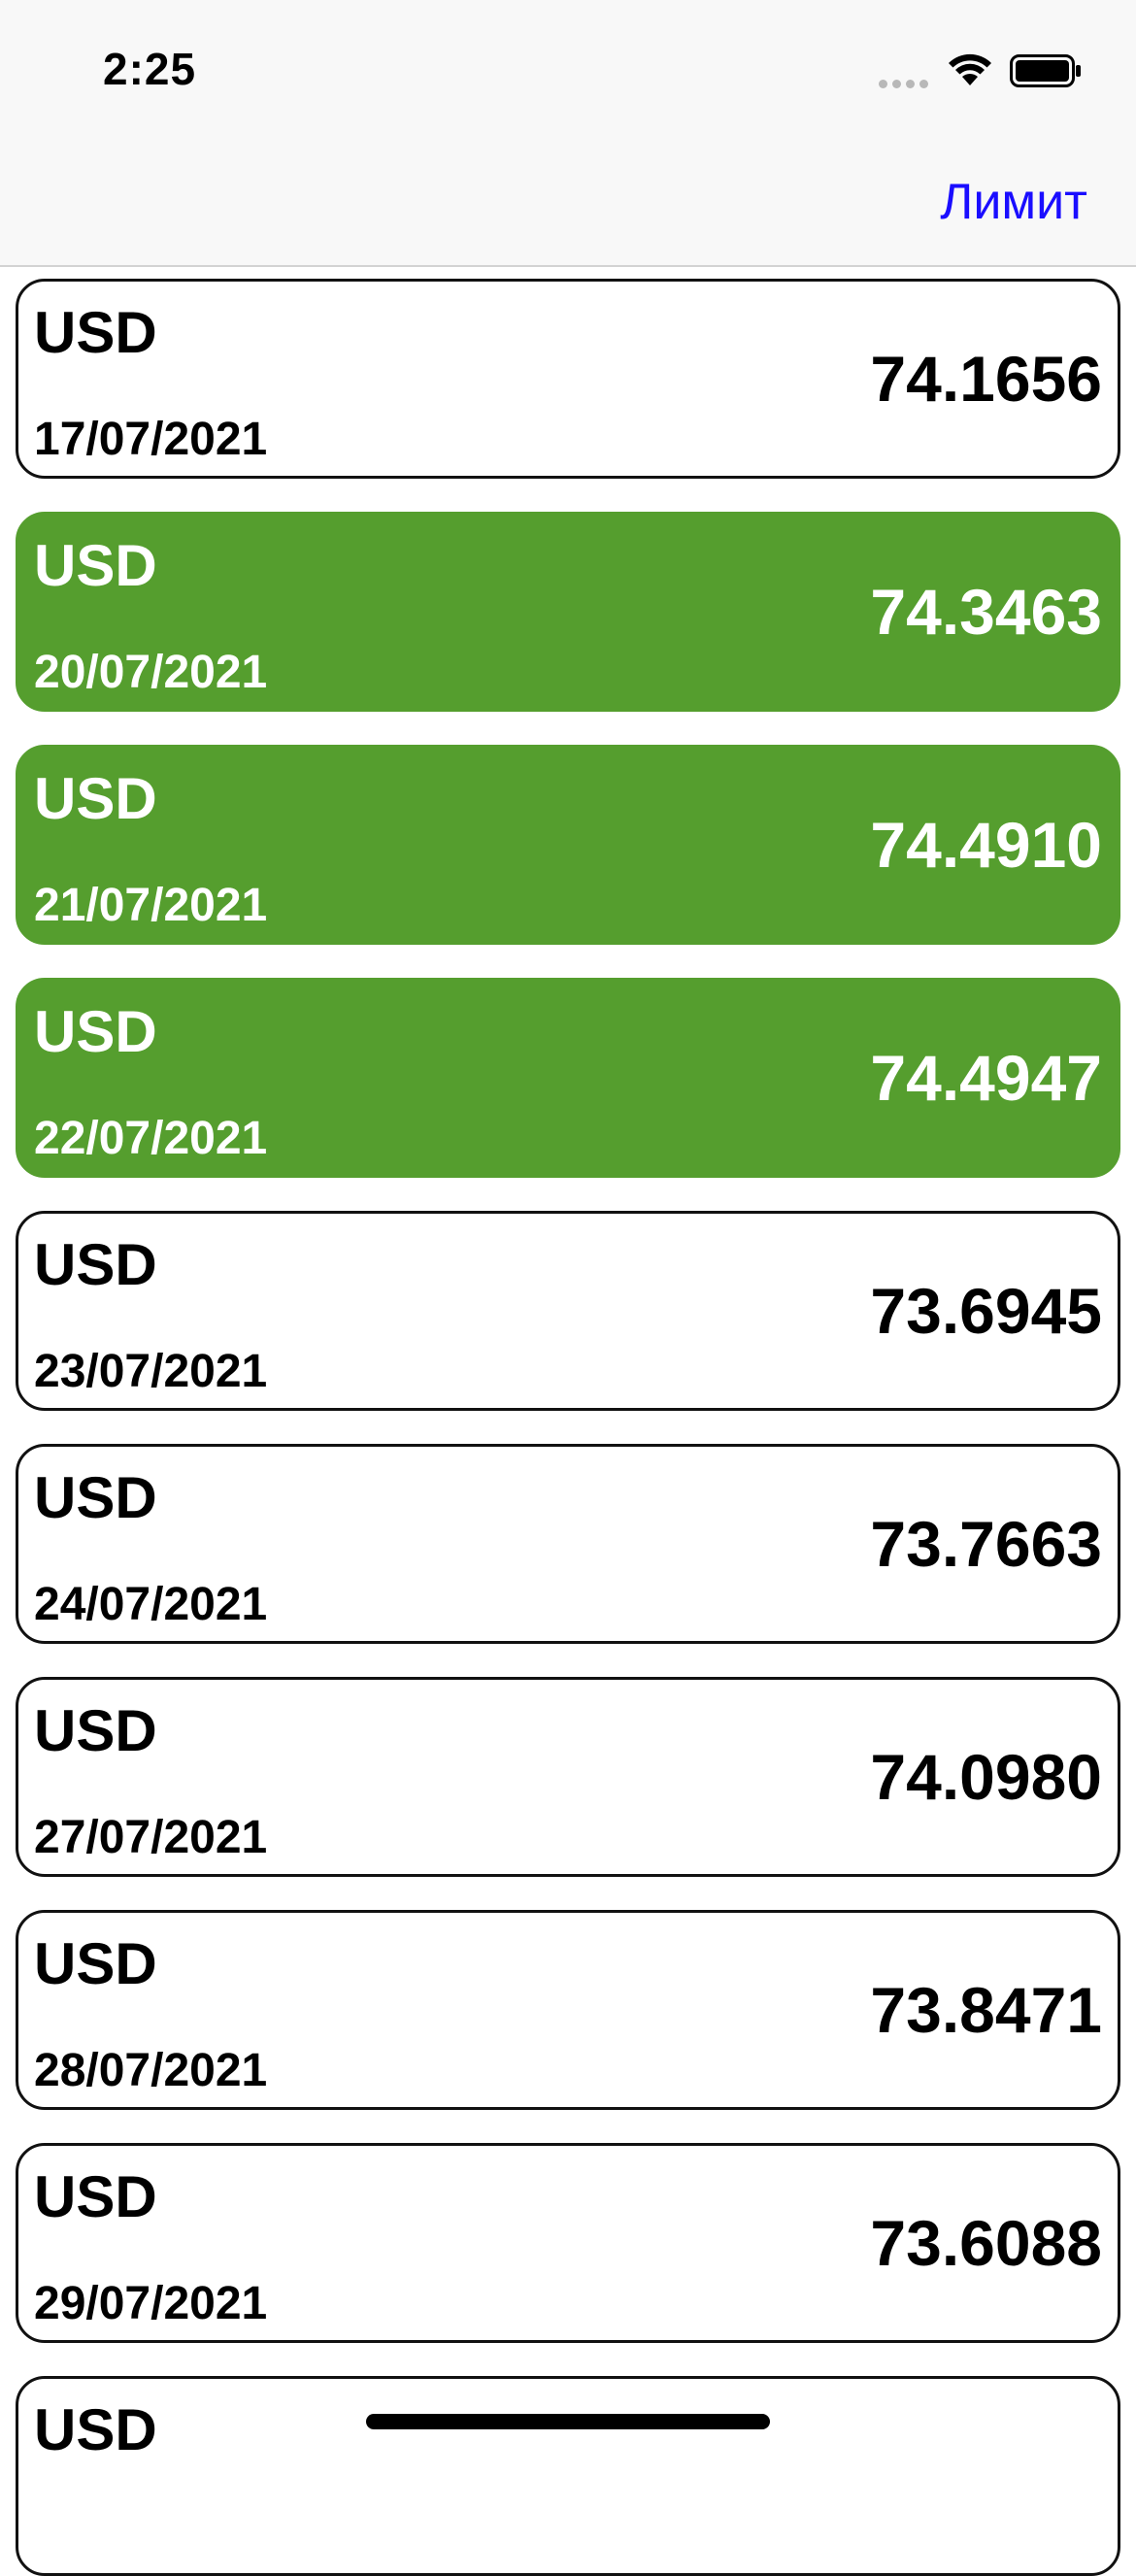 The image size is (1136, 2576). Describe the element at coordinates (568, 1544) in the screenshot. I see `rate-row: USD 73.7663 24/07/2021` at that location.